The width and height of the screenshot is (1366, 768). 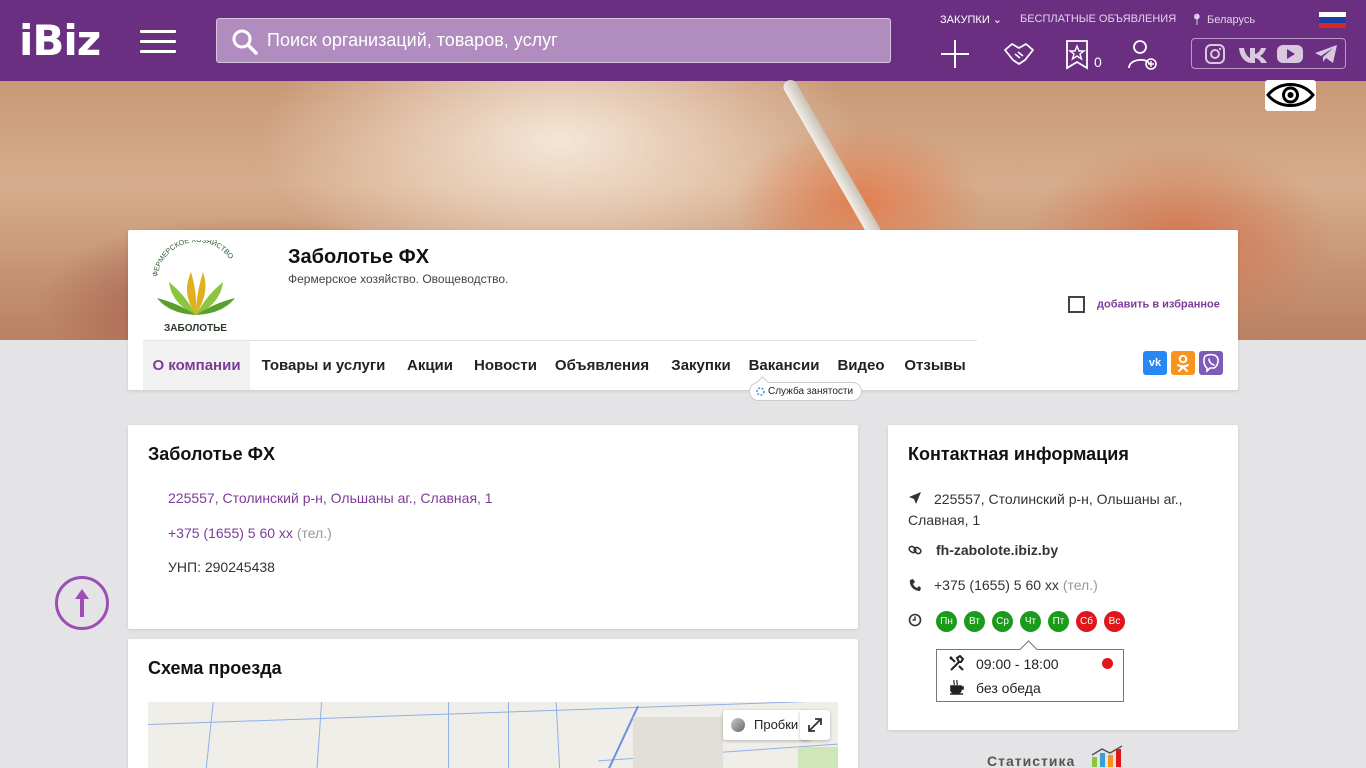 What do you see at coordinates (1155, 363) in the screenshot?
I see `share-vk-icon: vk` at bounding box center [1155, 363].